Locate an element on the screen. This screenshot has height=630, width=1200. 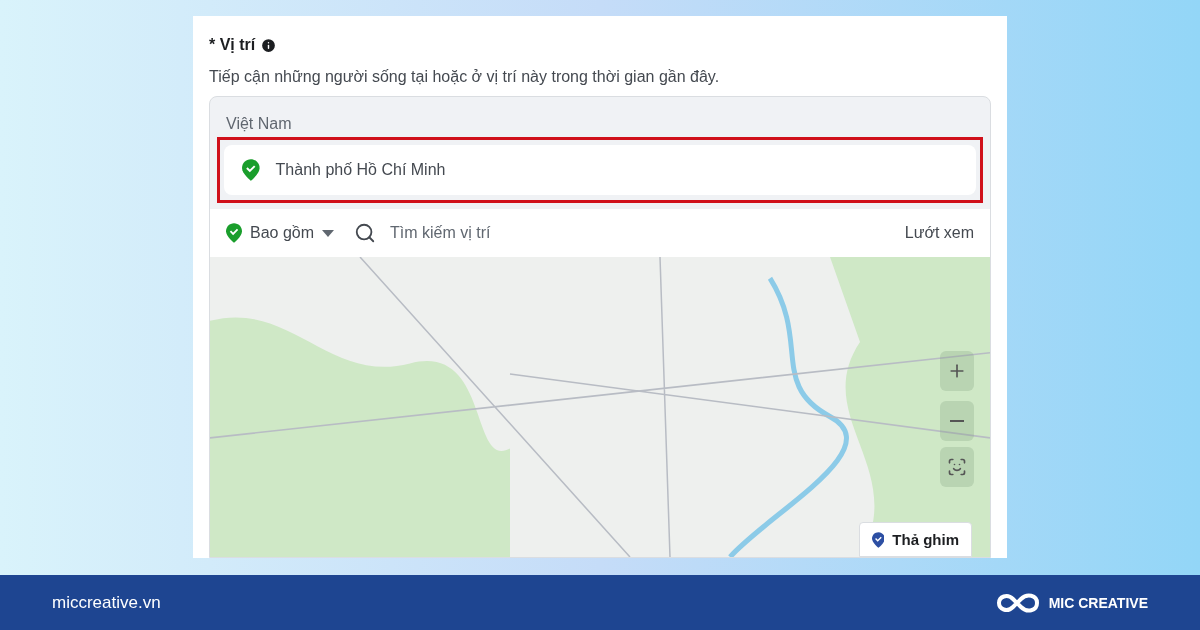
locate-button is located at coordinates (957, 467).